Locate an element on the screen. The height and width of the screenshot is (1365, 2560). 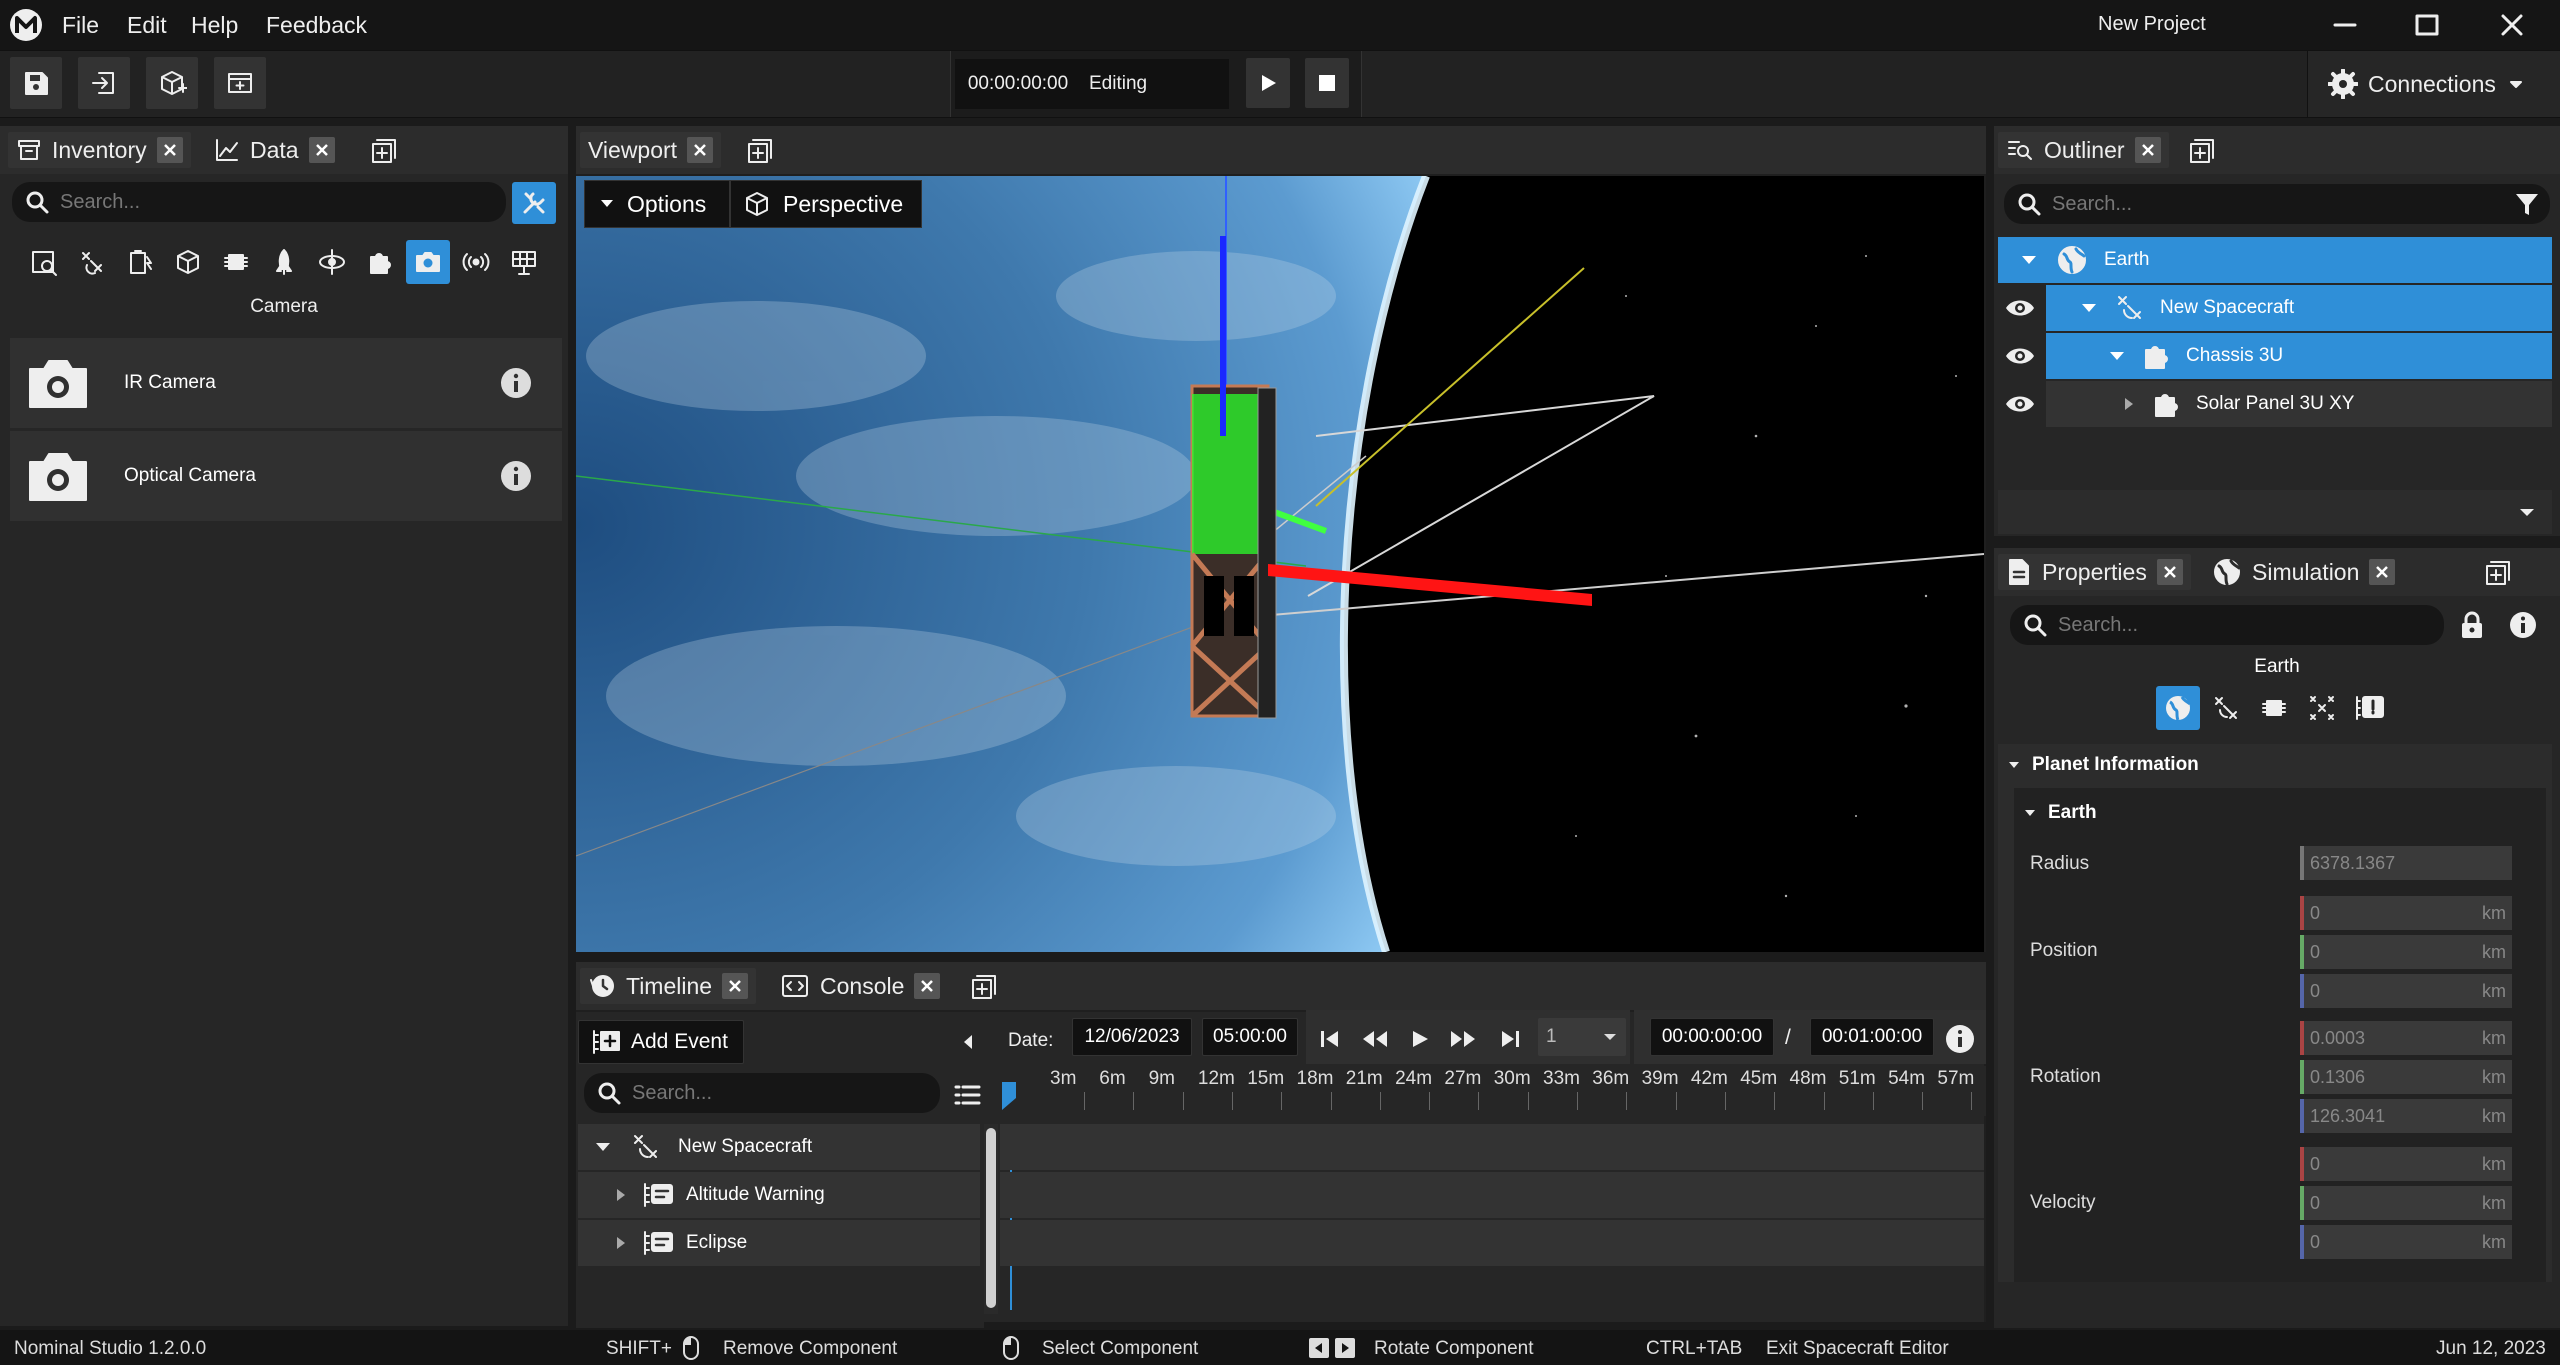
timeline-play-icon is located at coordinates (1420, 1039).